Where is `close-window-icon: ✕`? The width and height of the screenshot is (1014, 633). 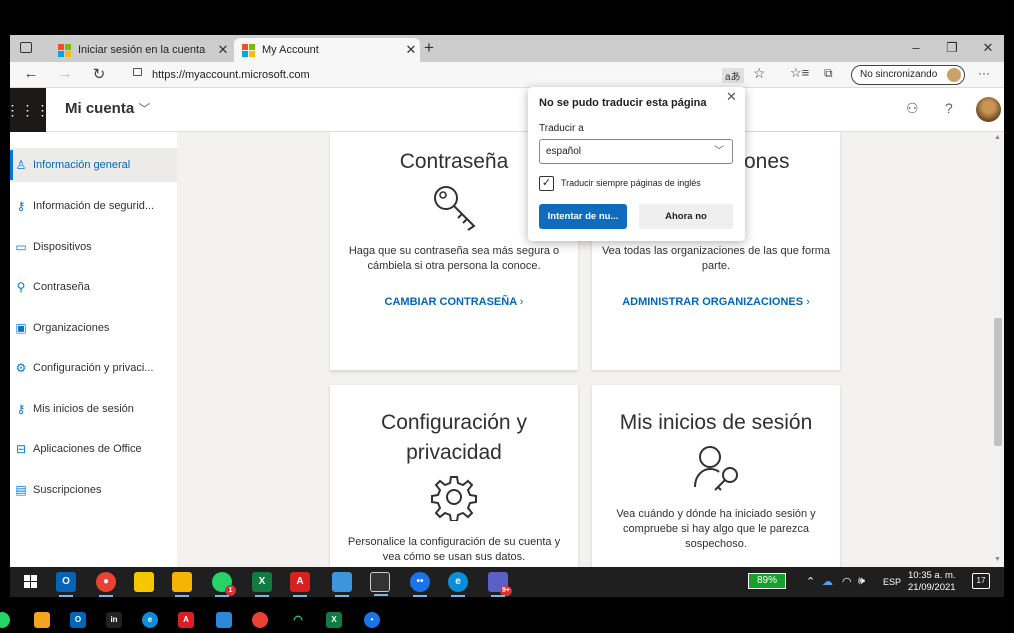 close-window-icon: ✕ is located at coordinates (988, 48).